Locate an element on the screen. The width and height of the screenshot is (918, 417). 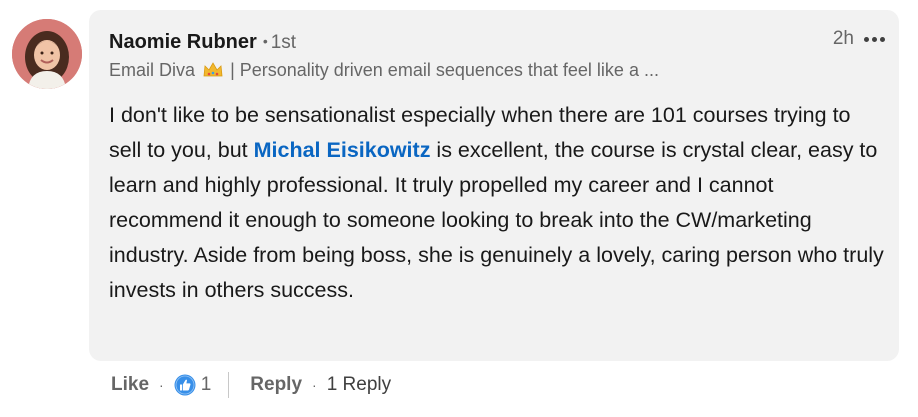
mention-link: Michal Eisikowitz is located at coordinates (342, 150).